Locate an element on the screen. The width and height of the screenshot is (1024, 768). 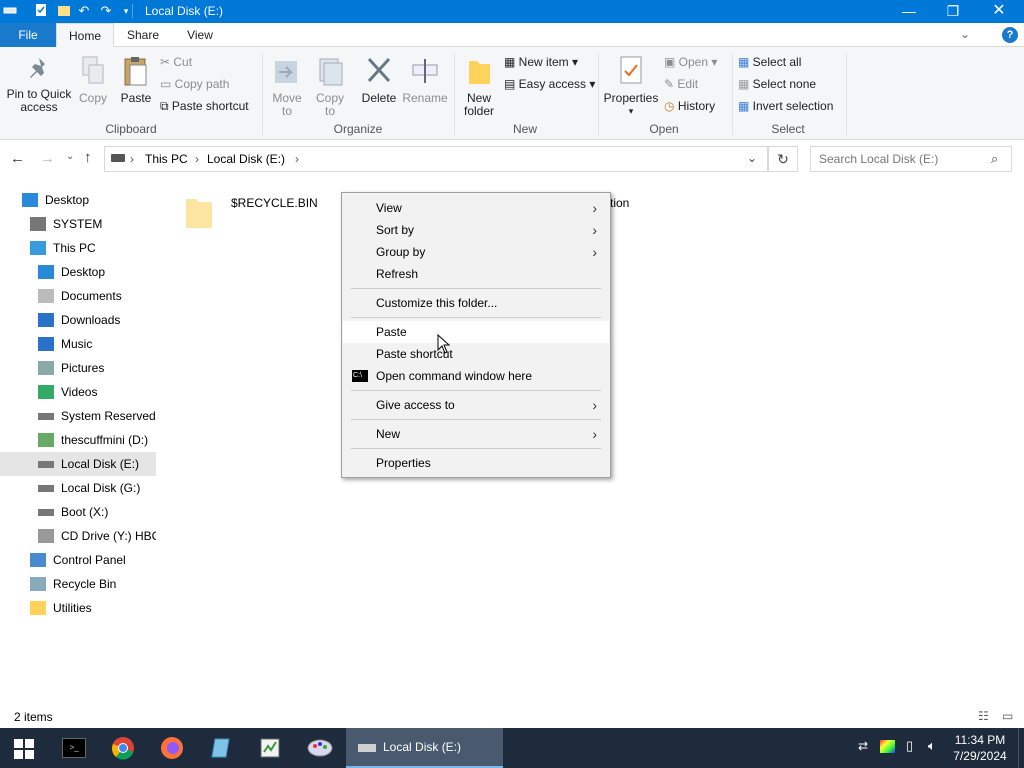
maximize-button: ❐ is located at coordinates (953, 11).